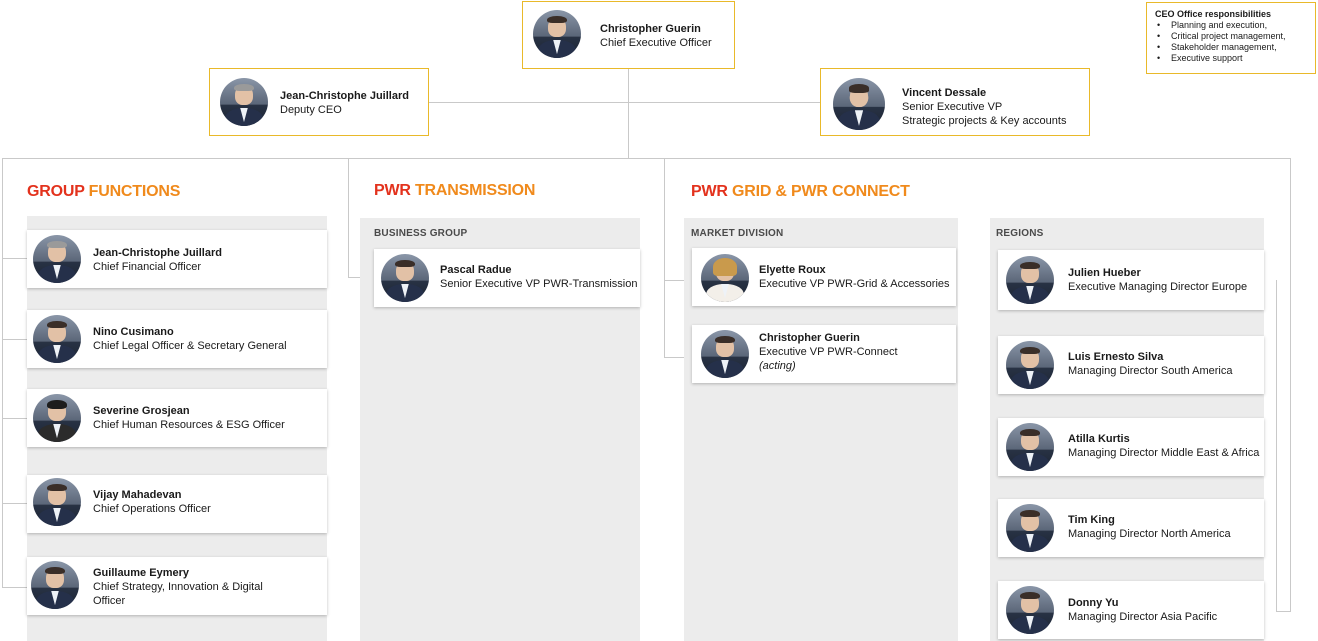  Describe the element at coordinates (1232, 25) in the screenshot. I see `ceo-office-item: Planning and execution,` at that location.